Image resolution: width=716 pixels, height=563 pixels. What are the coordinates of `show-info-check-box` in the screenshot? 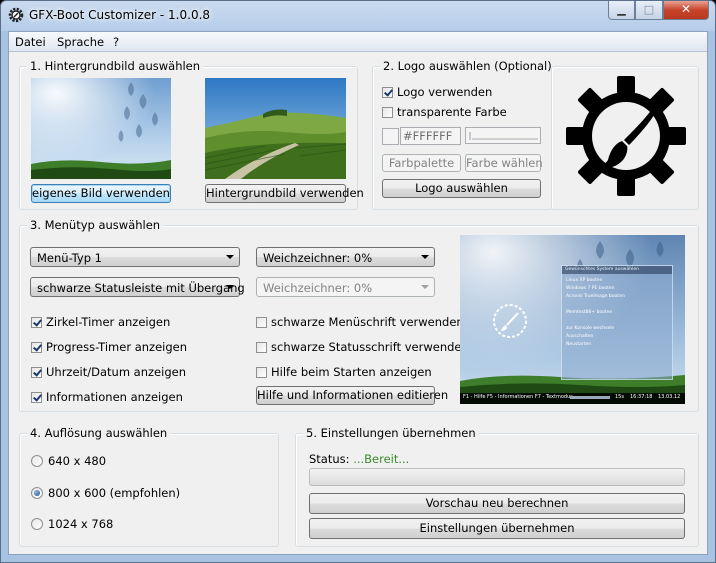 It's located at (36, 397).